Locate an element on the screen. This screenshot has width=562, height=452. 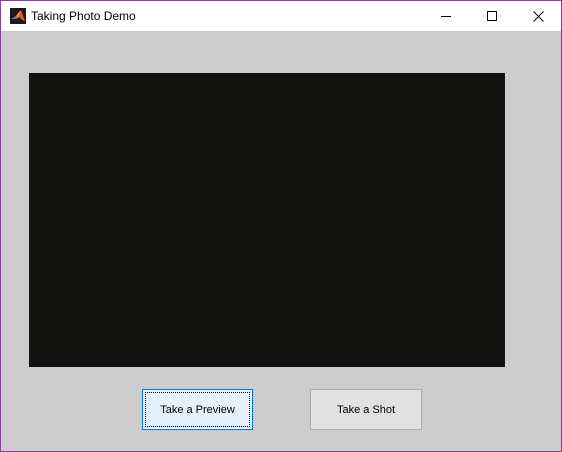
window-title: Taking Photo Demo is located at coordinates (83, 16).